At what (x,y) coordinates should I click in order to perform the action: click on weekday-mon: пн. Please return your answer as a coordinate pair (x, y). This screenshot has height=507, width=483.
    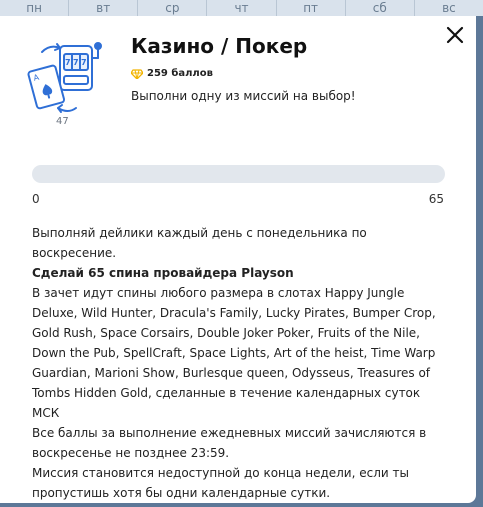
    Looking at the image, I should click on (35, 8).